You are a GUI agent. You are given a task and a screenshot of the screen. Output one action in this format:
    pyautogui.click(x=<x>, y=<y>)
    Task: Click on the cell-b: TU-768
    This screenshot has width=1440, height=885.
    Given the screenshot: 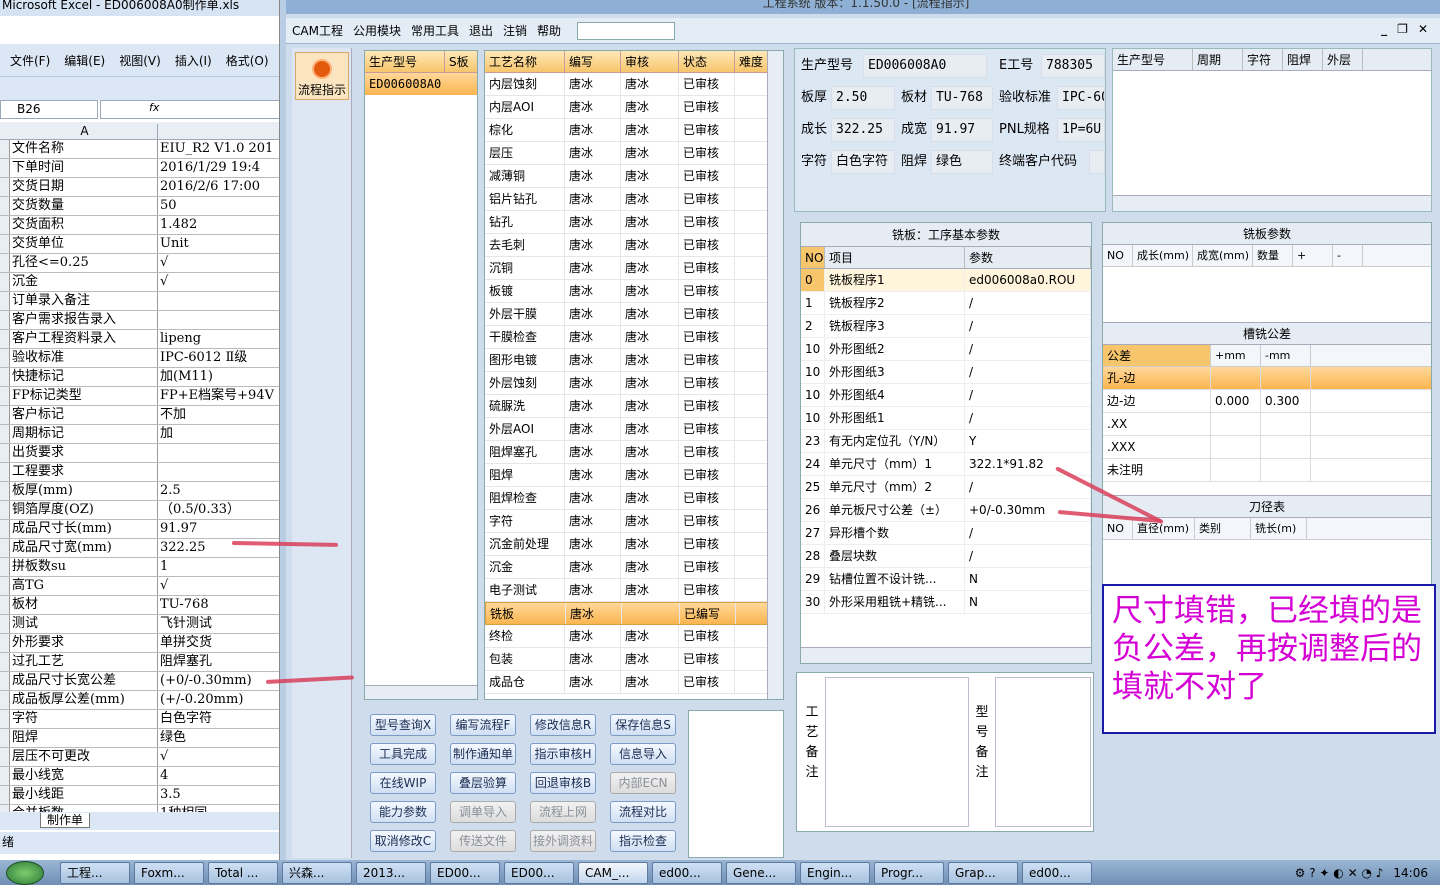 What is the action you would take?
    pyautogui.click(x=218, y=605)
    